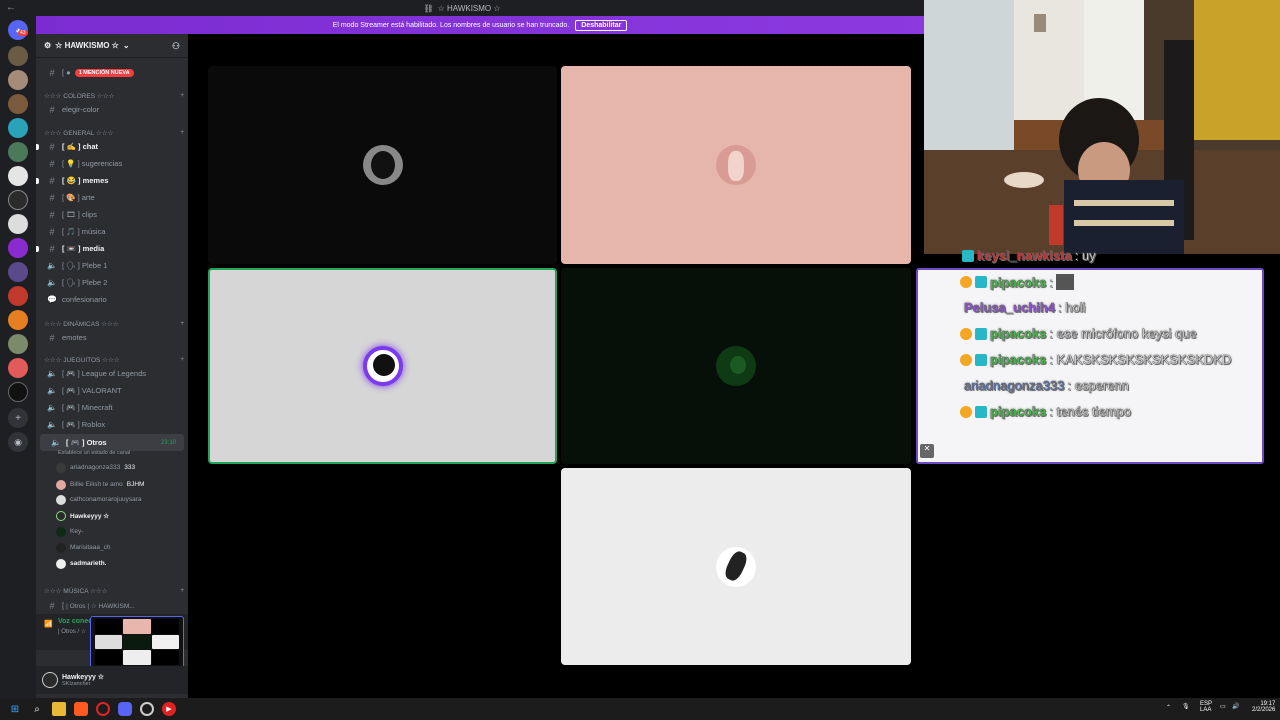 The image size is (1280, 720). What do you see at coordinates (94, 453) in the screenshot?
I see `channel-status: Establece un estado de canal` at bounding box center [94, 453].